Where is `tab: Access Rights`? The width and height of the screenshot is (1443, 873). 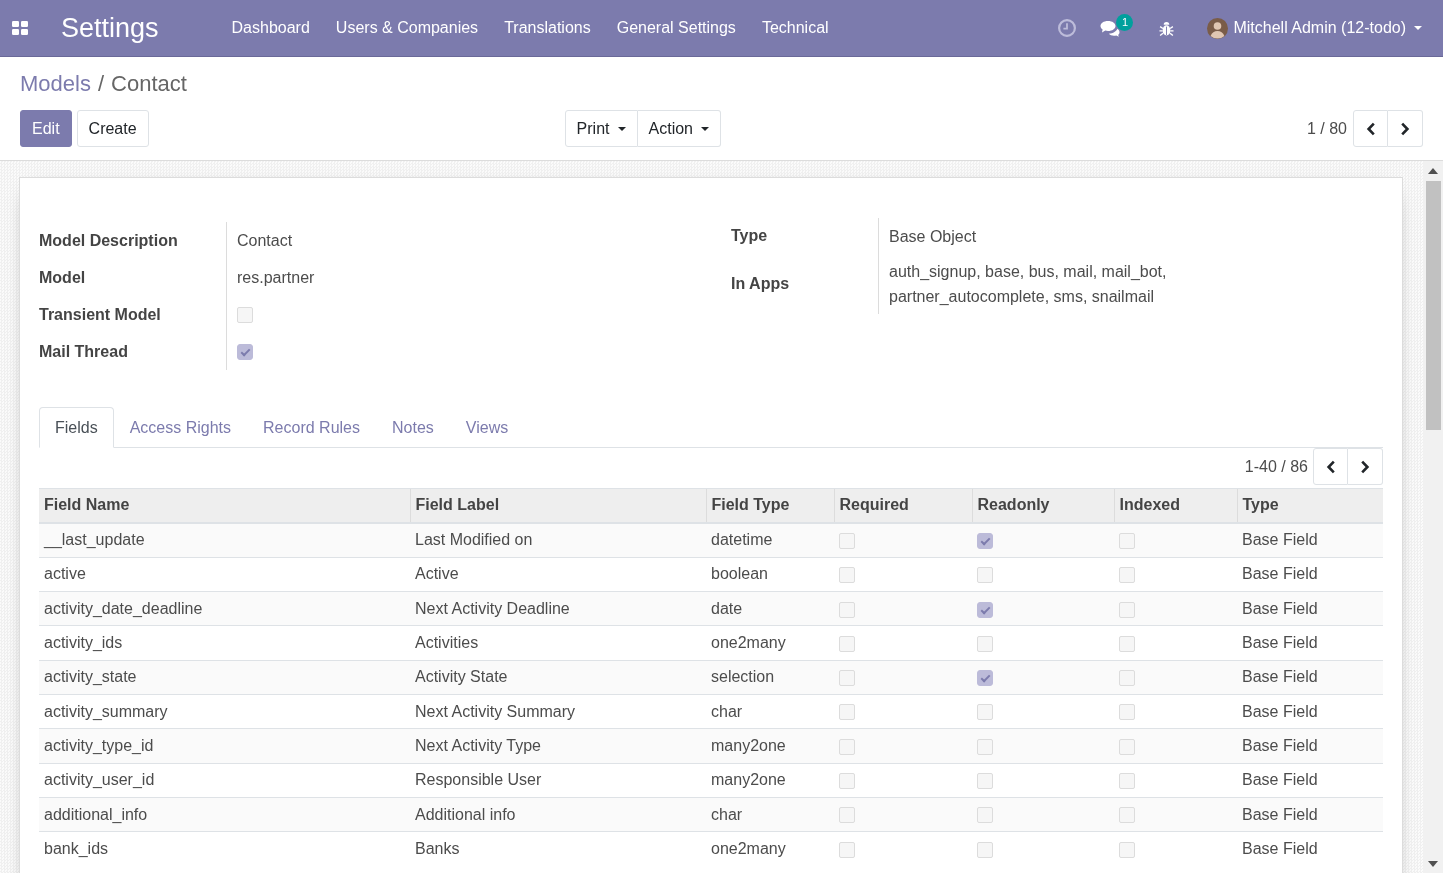 tab: Access Rights is located at coordinates (180, 427).